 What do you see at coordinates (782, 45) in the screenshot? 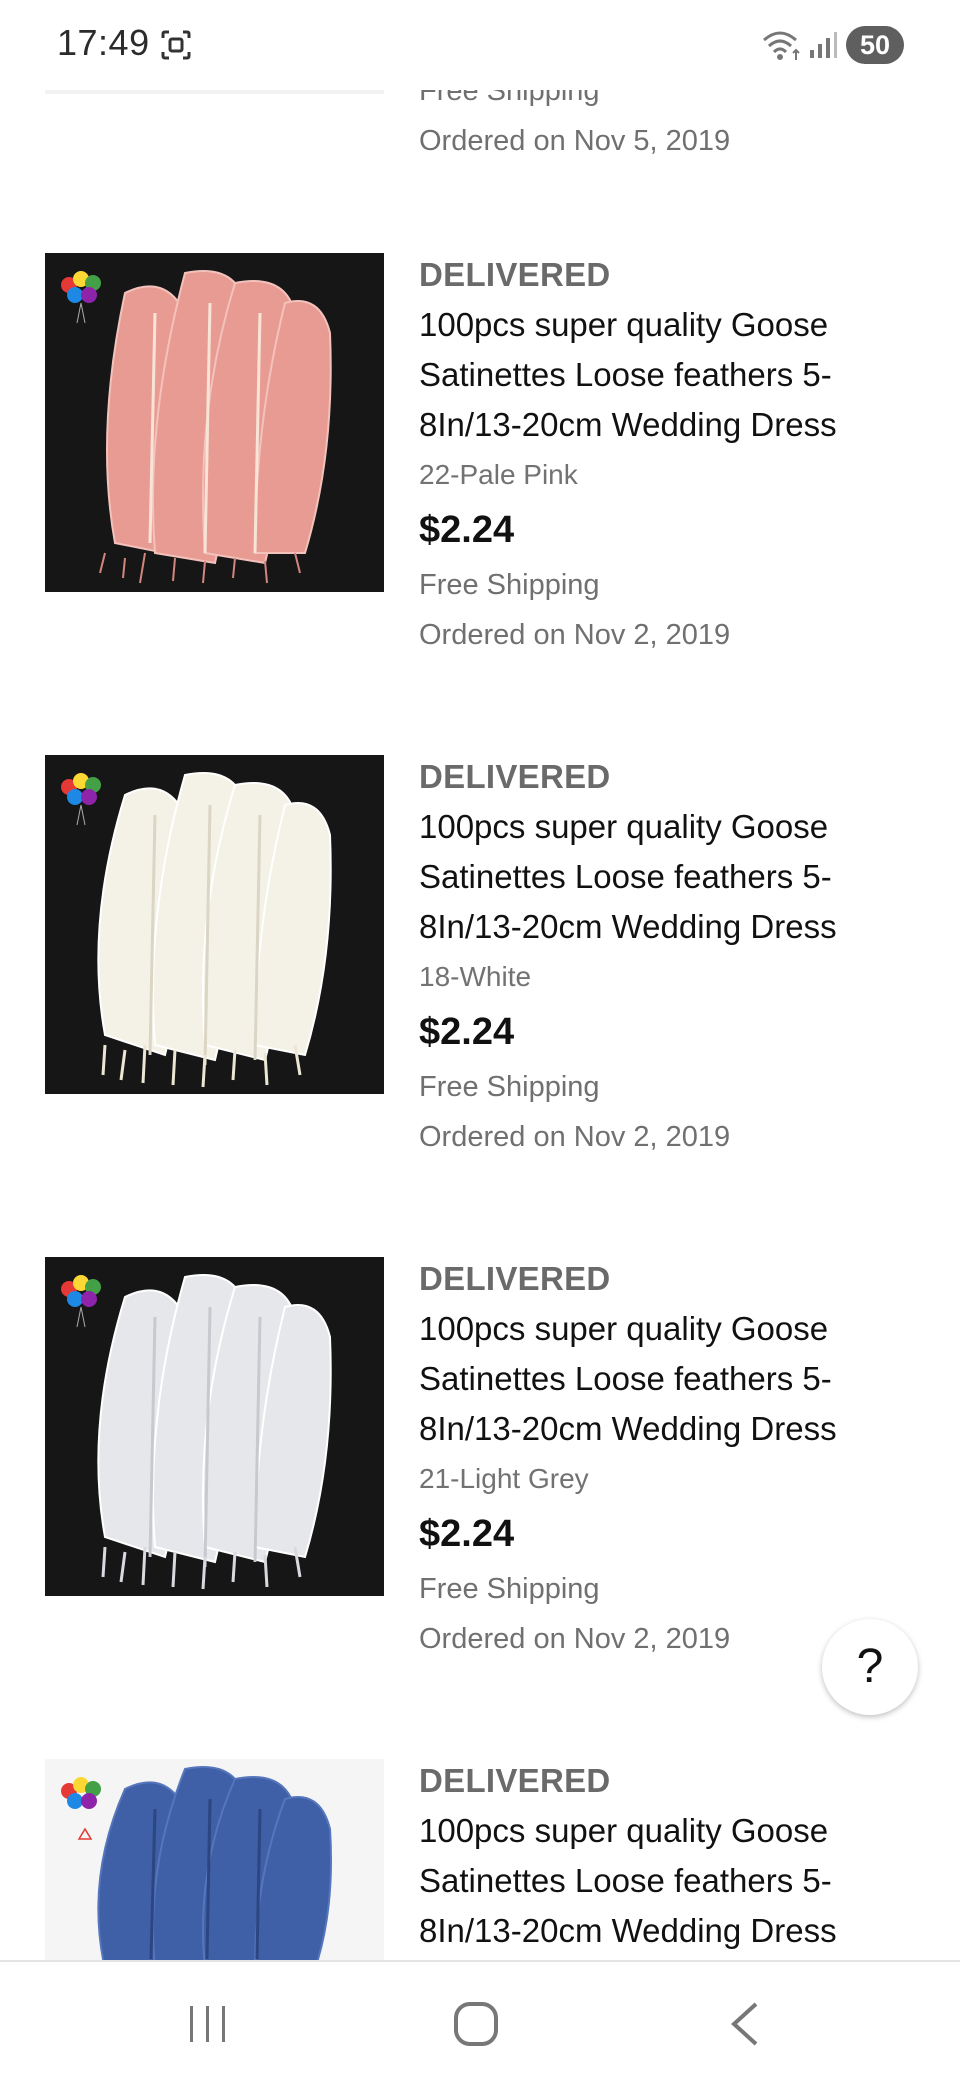
I see `wifi-icon` at bounding box center [782, 45].